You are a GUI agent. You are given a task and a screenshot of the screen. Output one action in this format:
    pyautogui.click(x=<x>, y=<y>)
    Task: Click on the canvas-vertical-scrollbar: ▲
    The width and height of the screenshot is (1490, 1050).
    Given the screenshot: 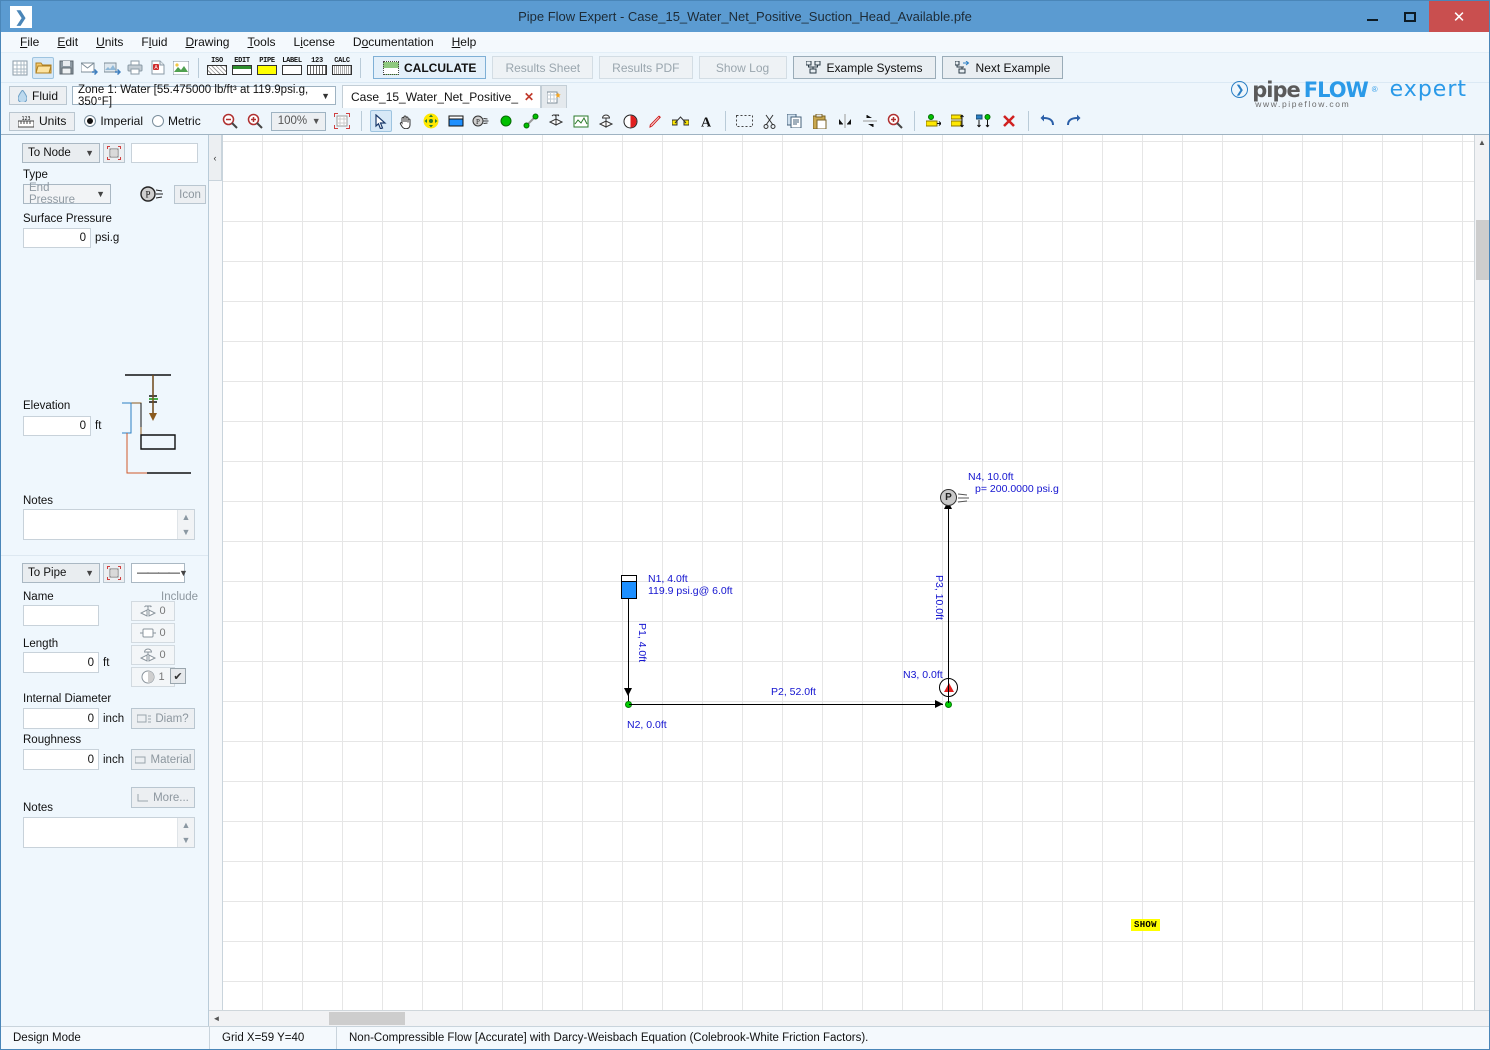 What is the action you would take?
    pyautogui.click(x=1481, y=572)
    